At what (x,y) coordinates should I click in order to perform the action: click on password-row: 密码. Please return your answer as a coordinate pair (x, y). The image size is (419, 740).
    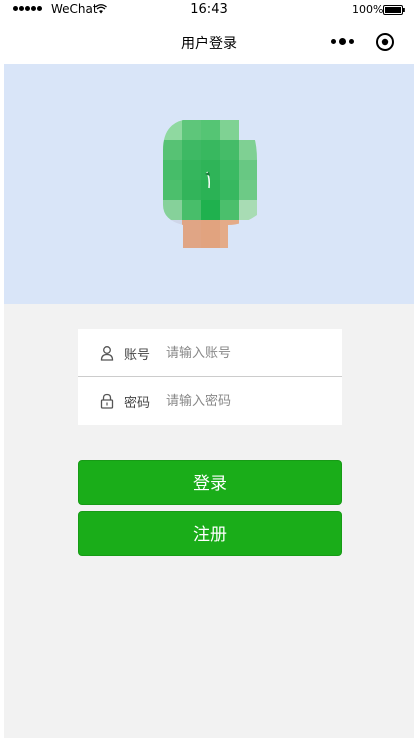
    Looking at the image, I should click on (210, 401).